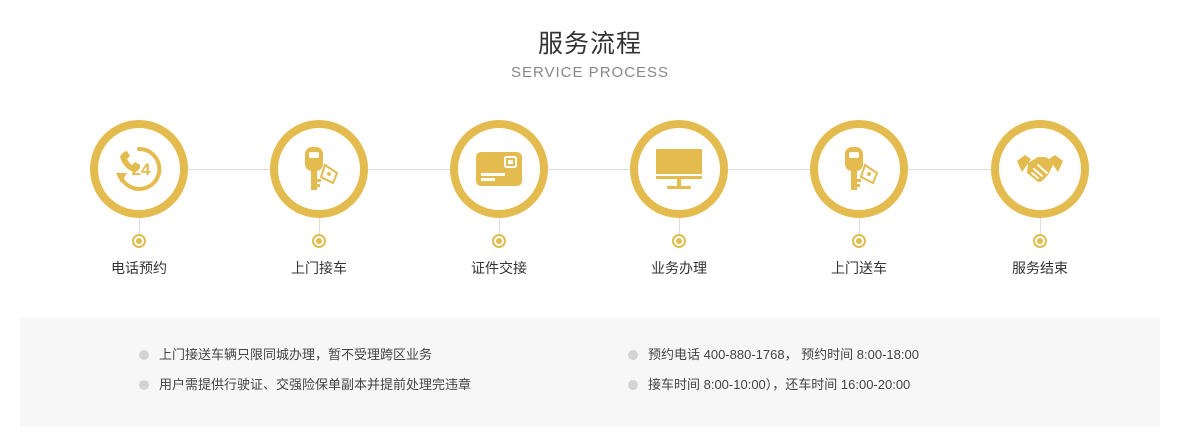  I want to click on process-step-delivery: 上门送车, so click(859, 199).